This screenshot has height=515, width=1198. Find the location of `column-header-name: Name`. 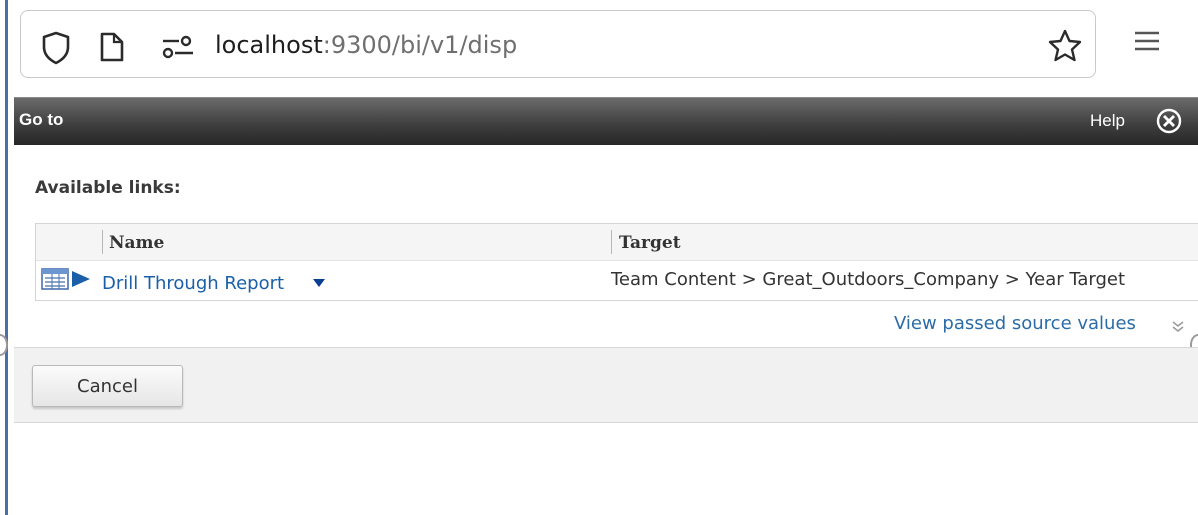

column-header-name: Name is located at coordinates (136, 243).